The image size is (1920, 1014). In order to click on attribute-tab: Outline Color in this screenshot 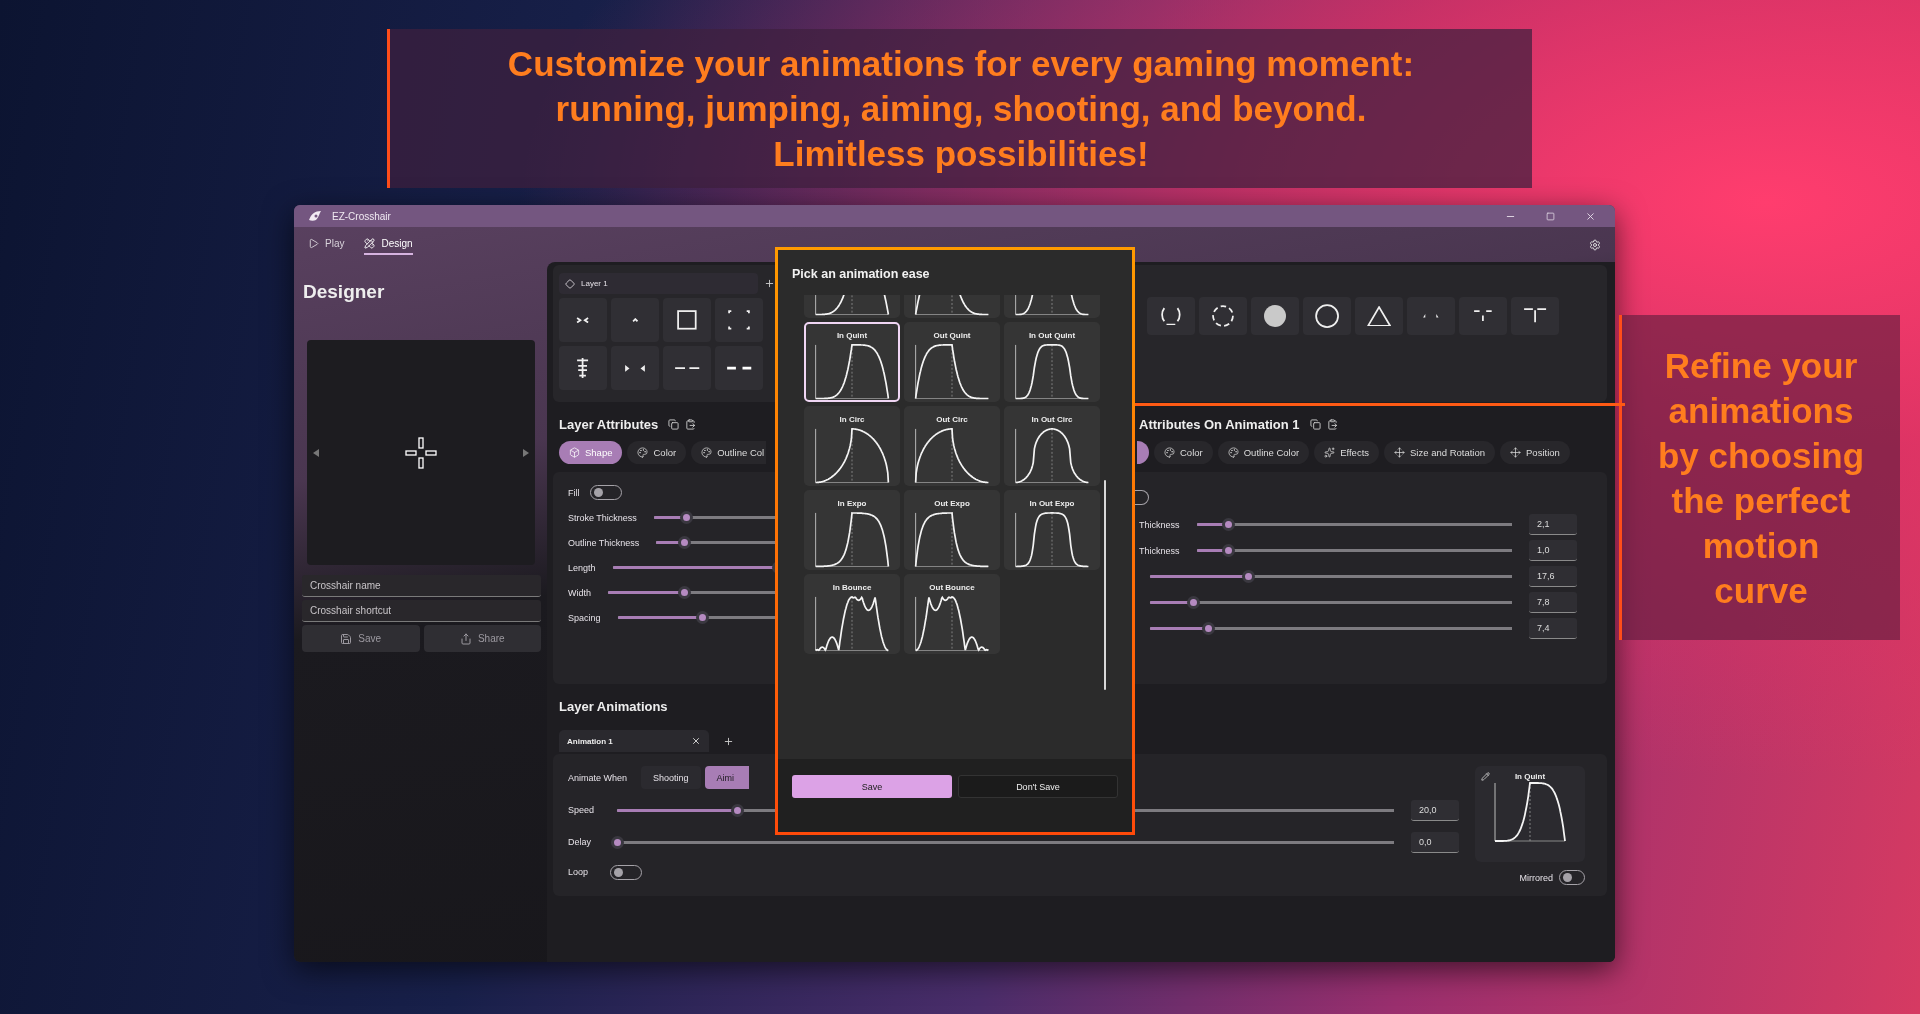, I will do `click(1263, 452)`.